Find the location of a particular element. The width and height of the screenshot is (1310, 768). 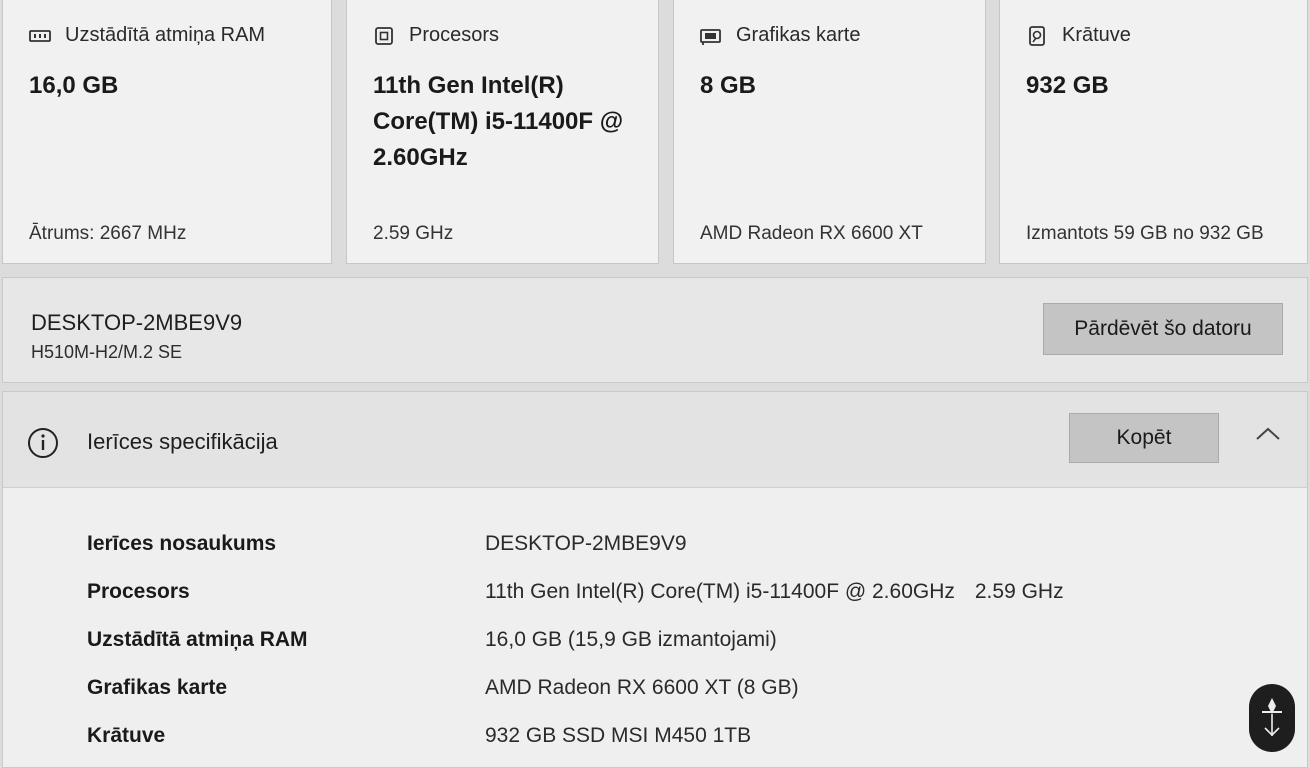

card-header: Grafikas karte is located at coordinates (780, 35).